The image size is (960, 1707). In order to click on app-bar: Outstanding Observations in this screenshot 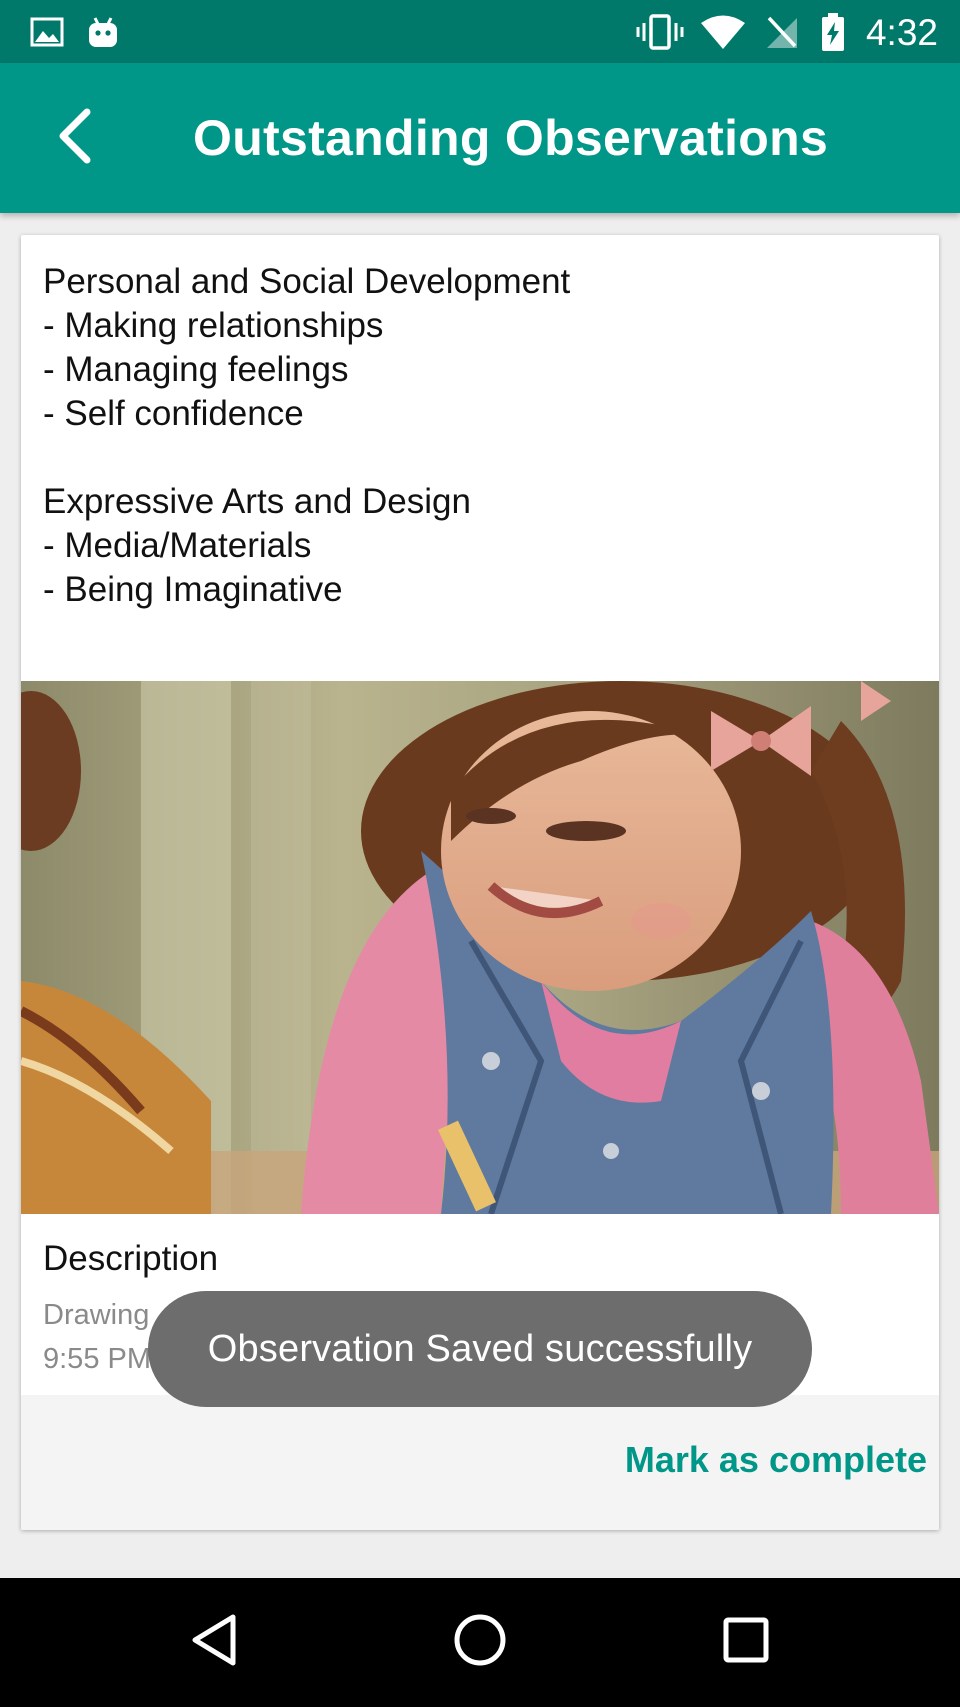, I will do `click(480, 138)`.